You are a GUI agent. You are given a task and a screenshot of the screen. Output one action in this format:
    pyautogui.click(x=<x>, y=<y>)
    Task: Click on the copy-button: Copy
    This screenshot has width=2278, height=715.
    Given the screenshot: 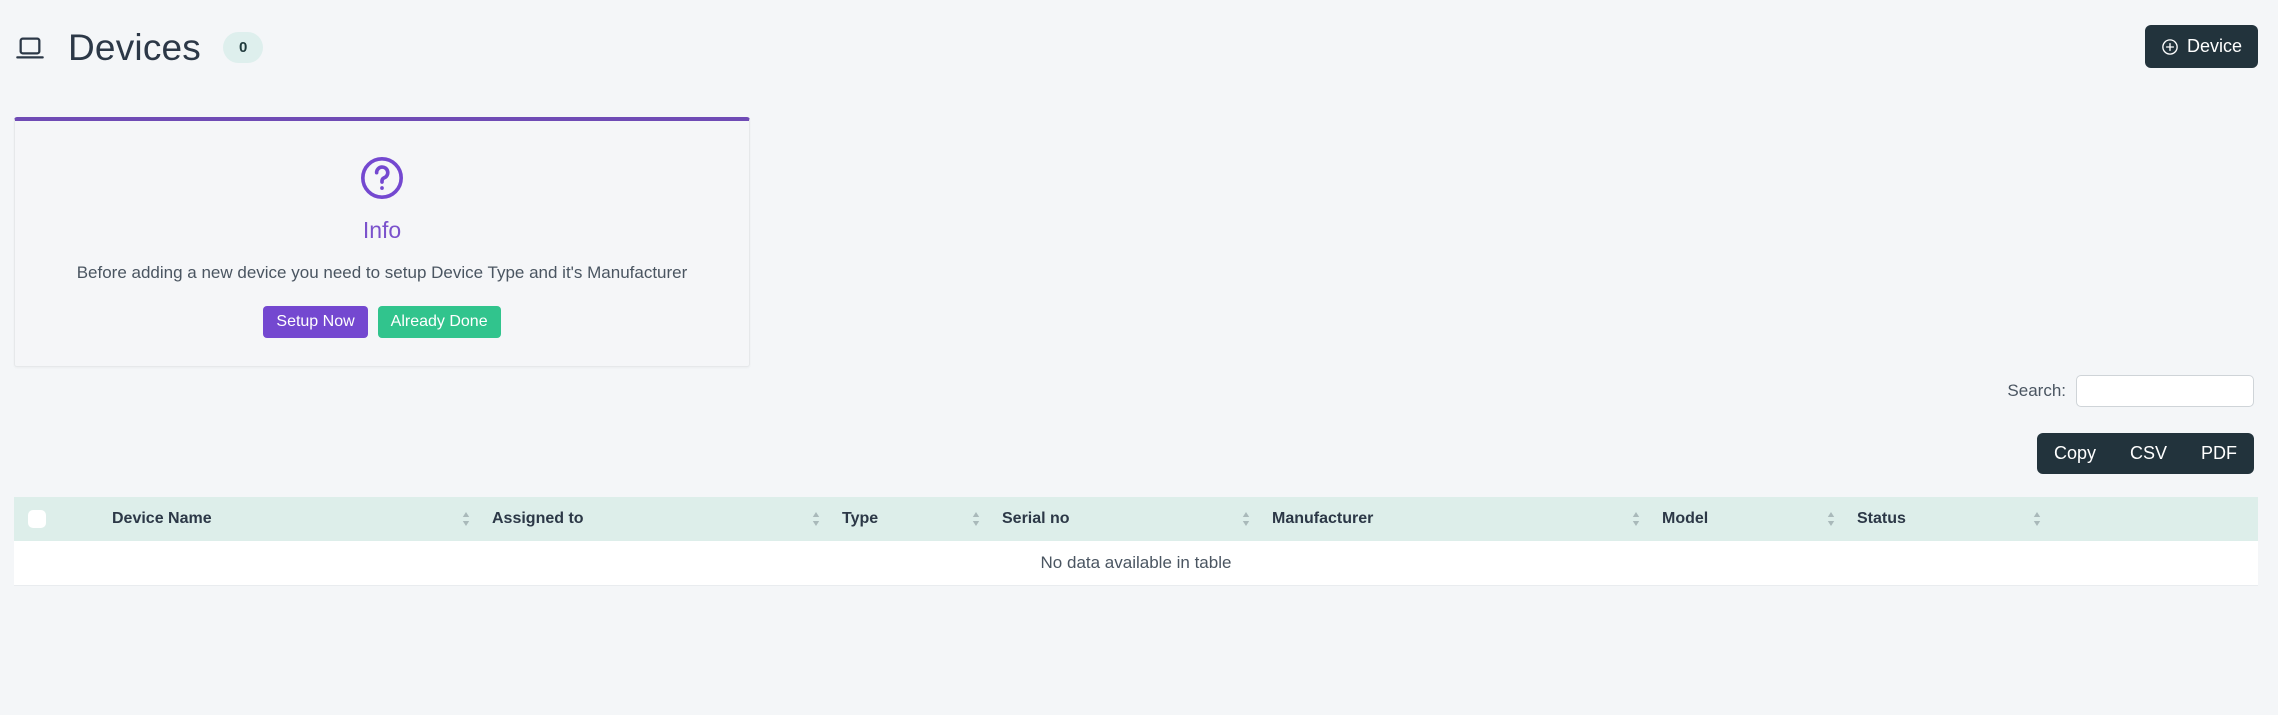 What is the action you would take?
    pyautogui.click(x=2075, y=453)
    